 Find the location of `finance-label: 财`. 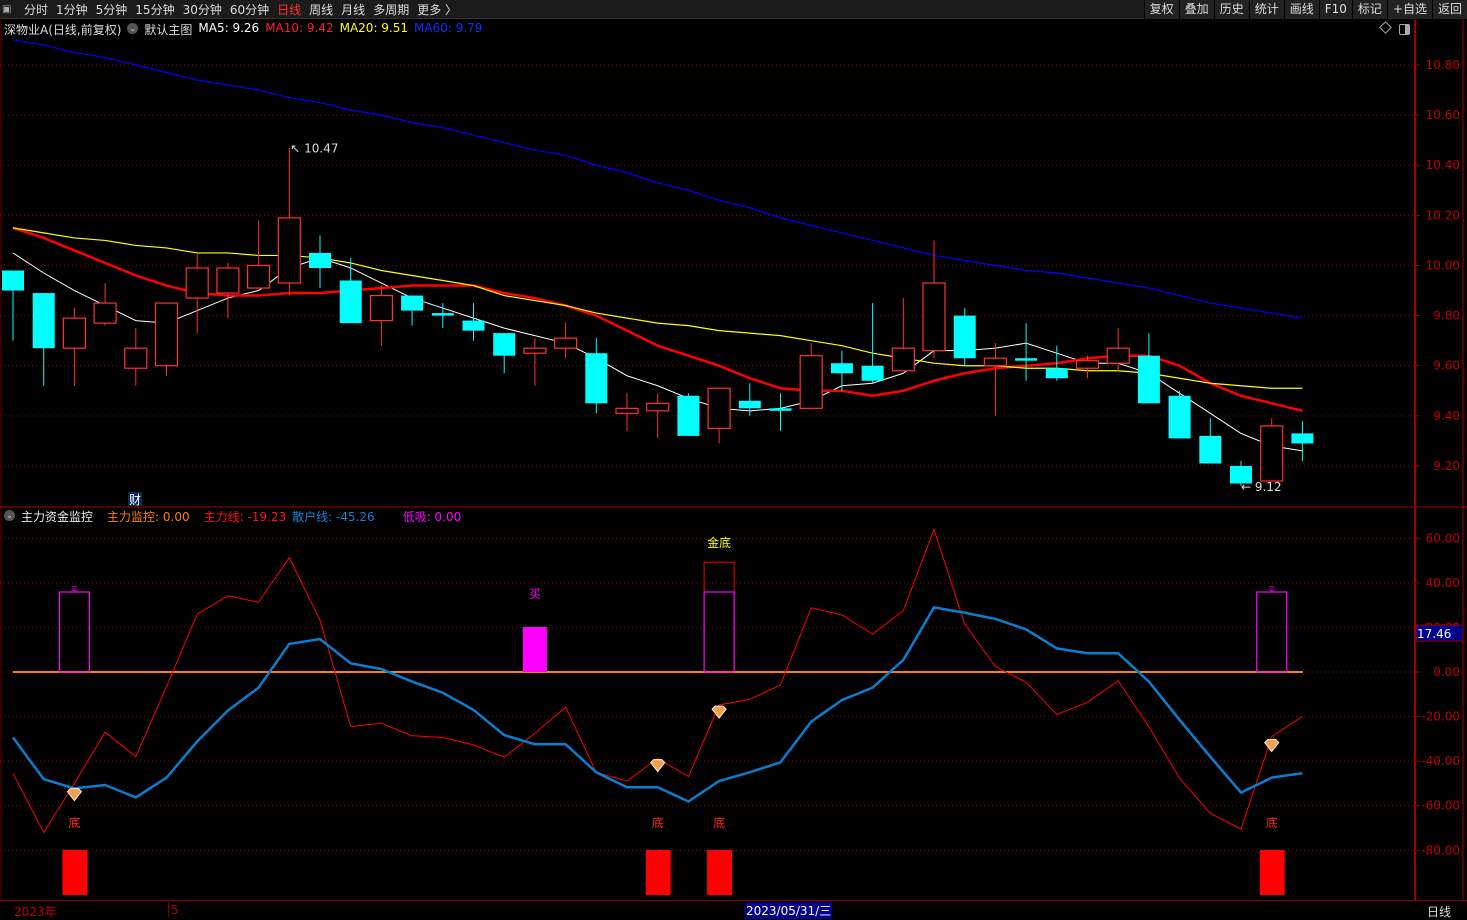

finance-label: 财 is located at coordinates (135, 500).